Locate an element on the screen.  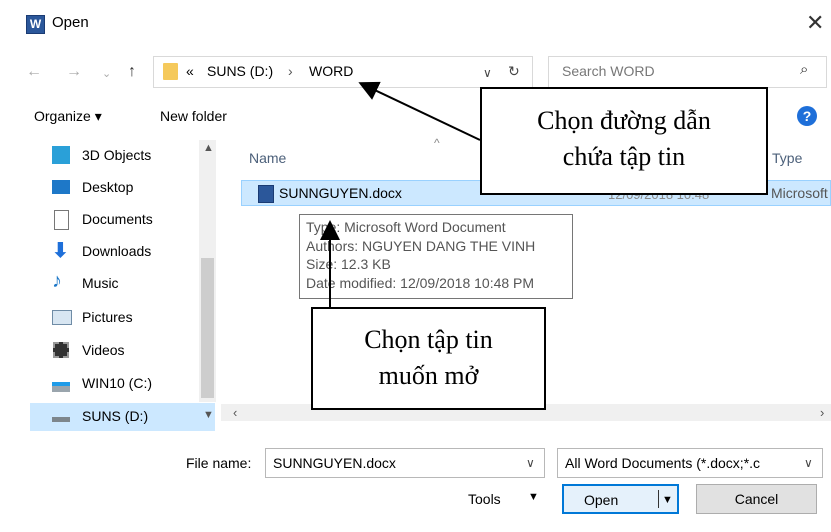
arrow-to-address is located at coordinates (419, 111).